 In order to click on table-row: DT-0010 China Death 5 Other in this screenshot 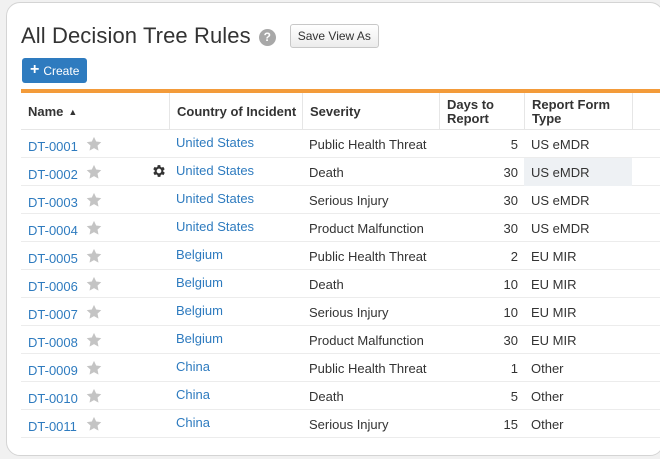, I will do `click(340, 396)`.